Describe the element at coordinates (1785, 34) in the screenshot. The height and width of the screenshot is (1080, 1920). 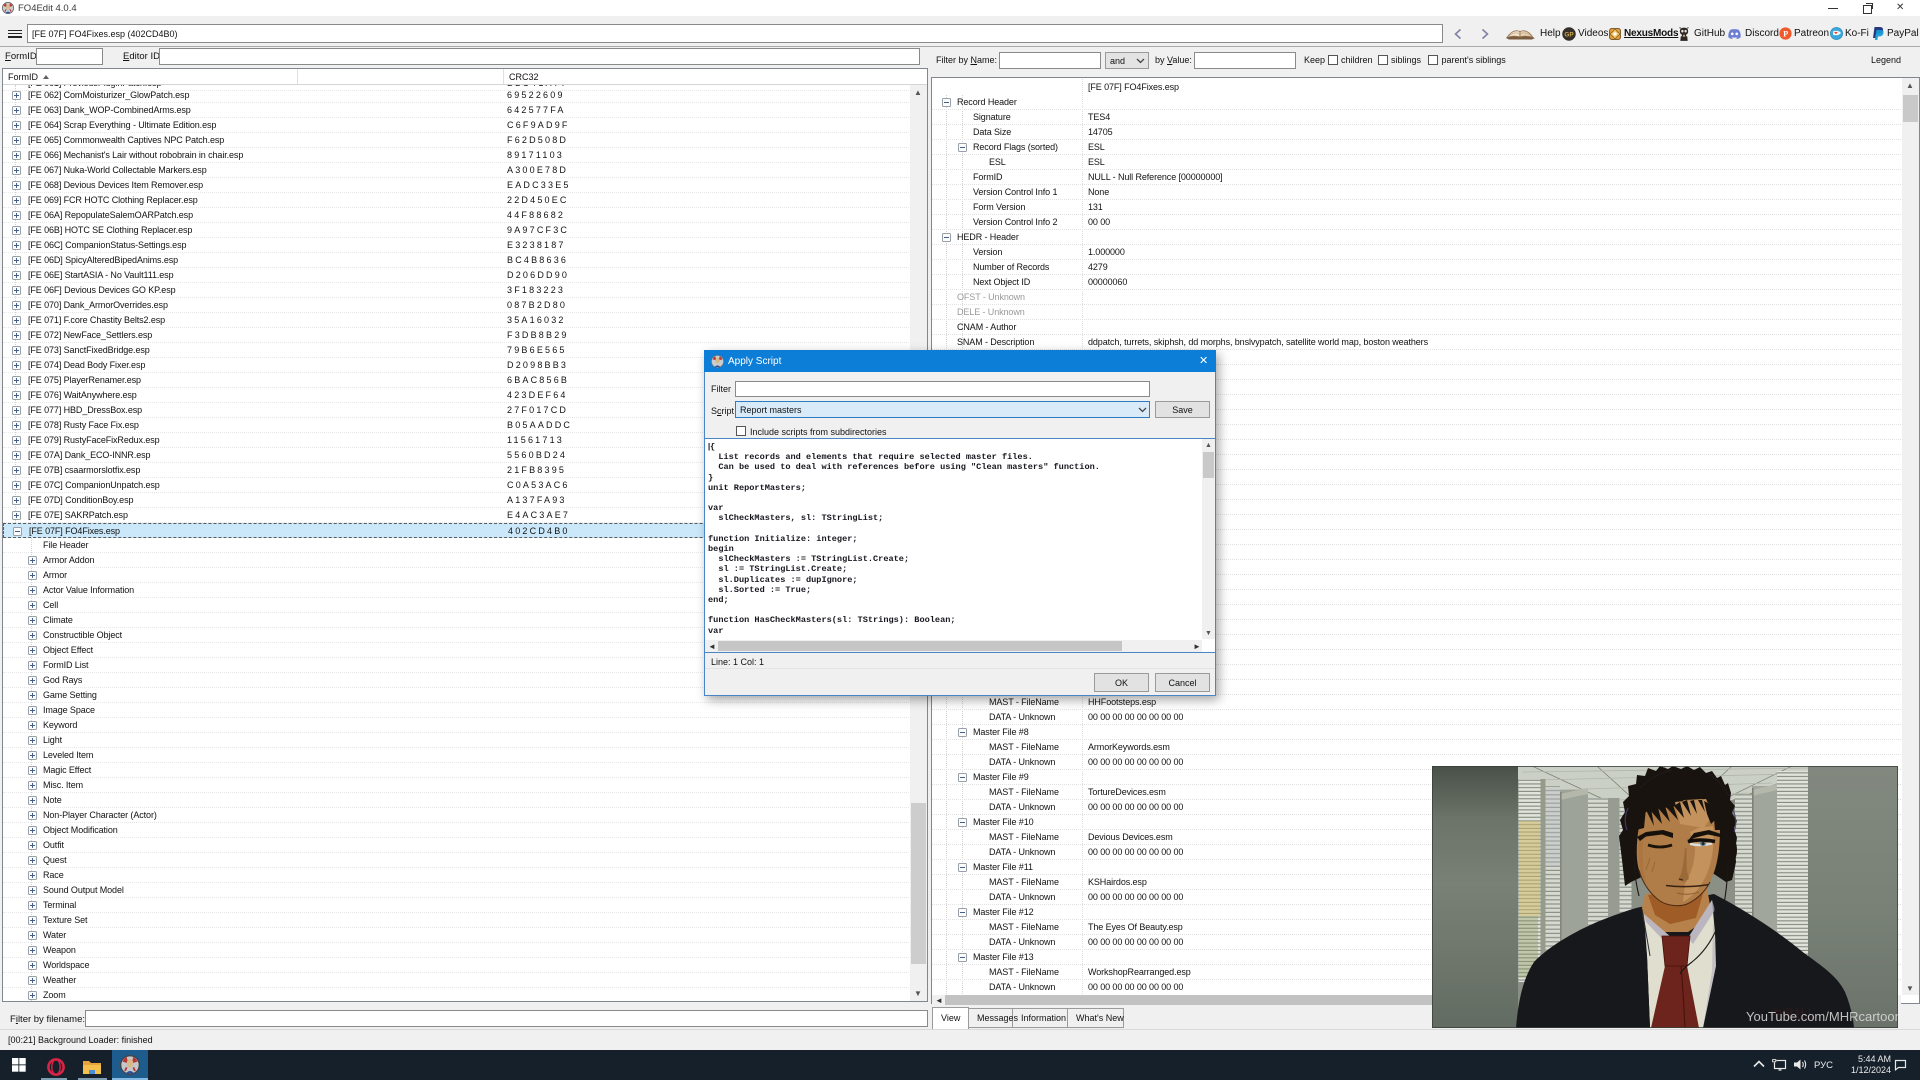
I see `svg-text: P` at that location.